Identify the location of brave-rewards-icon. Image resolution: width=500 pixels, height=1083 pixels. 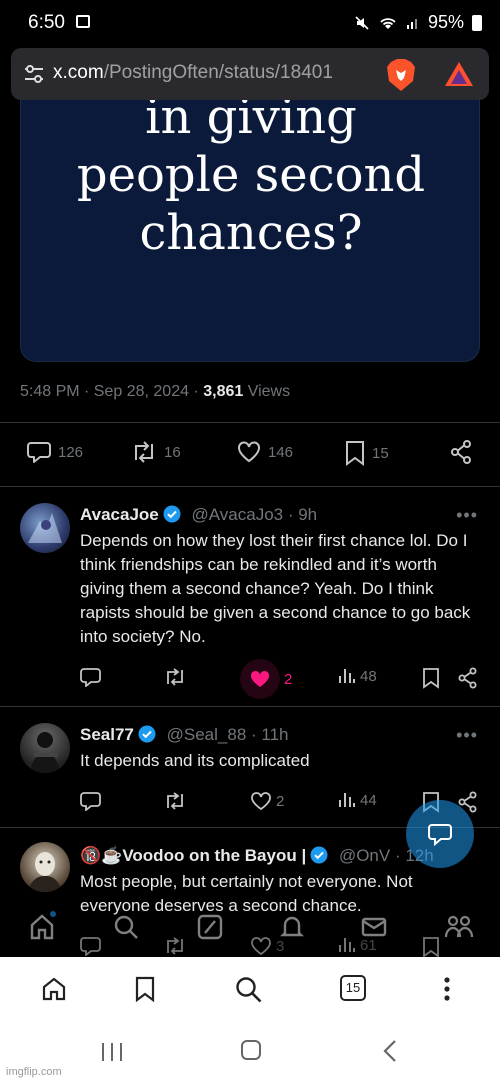
(459, 74).